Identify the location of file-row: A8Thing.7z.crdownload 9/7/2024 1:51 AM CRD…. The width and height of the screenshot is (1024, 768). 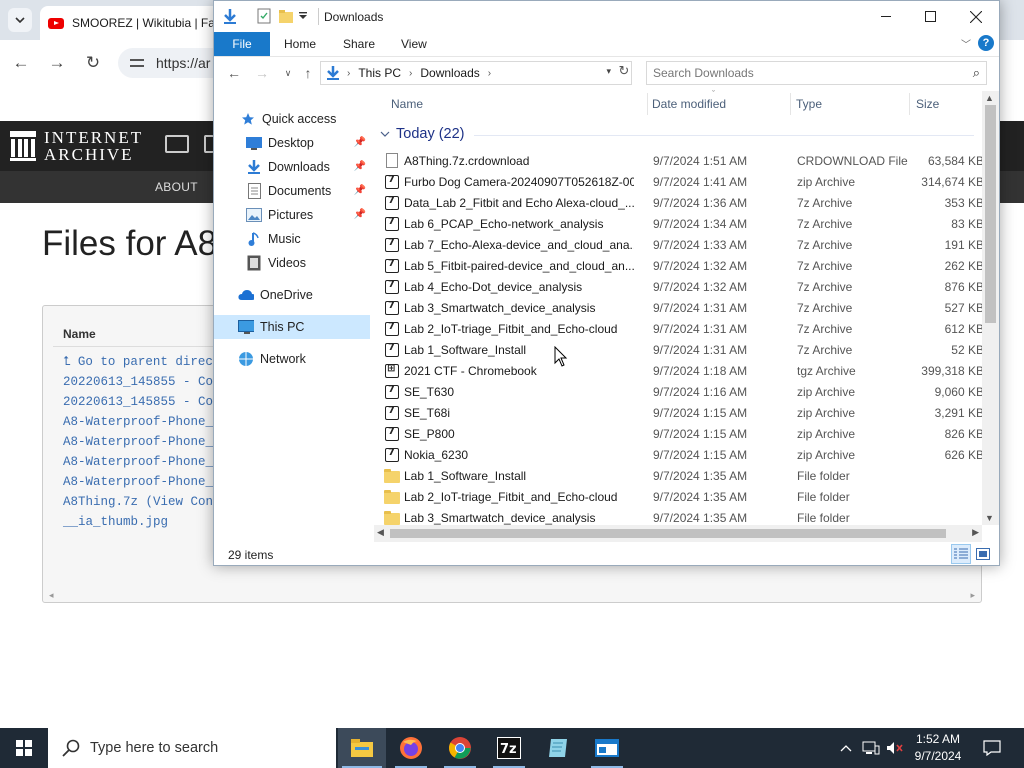
(684, 160).